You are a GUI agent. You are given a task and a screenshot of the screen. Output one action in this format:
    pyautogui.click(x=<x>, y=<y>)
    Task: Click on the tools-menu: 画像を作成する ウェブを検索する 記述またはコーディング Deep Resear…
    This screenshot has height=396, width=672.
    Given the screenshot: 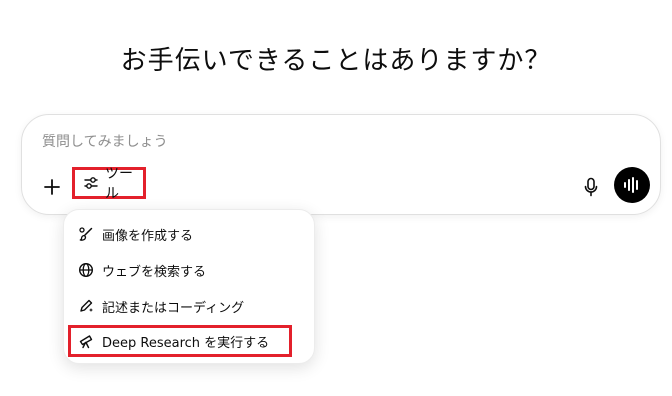 What is the action you would take?
    pyautogui.click(x=189, y=286)
    